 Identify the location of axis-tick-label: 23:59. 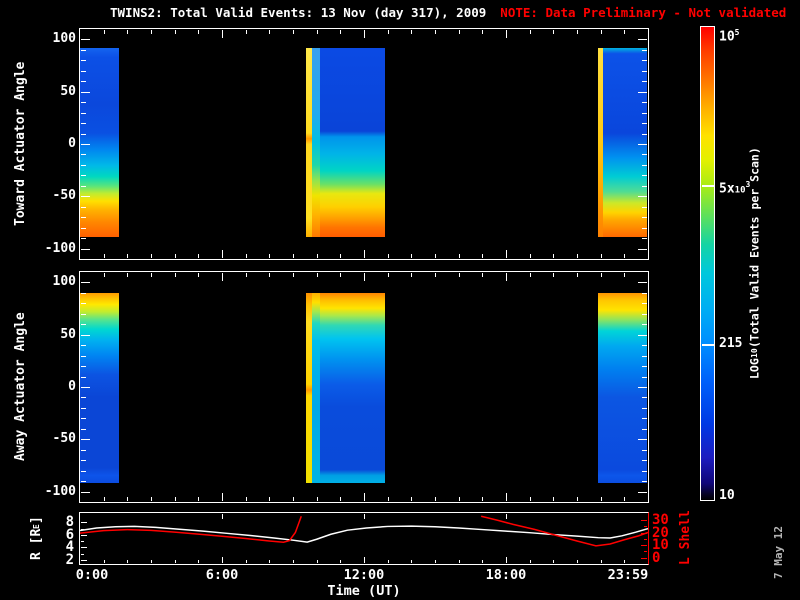
(628, 575).